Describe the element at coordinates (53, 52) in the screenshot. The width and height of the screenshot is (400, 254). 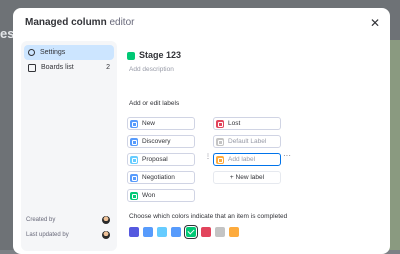
I see `sidebar-item-label: Settings` at that location.